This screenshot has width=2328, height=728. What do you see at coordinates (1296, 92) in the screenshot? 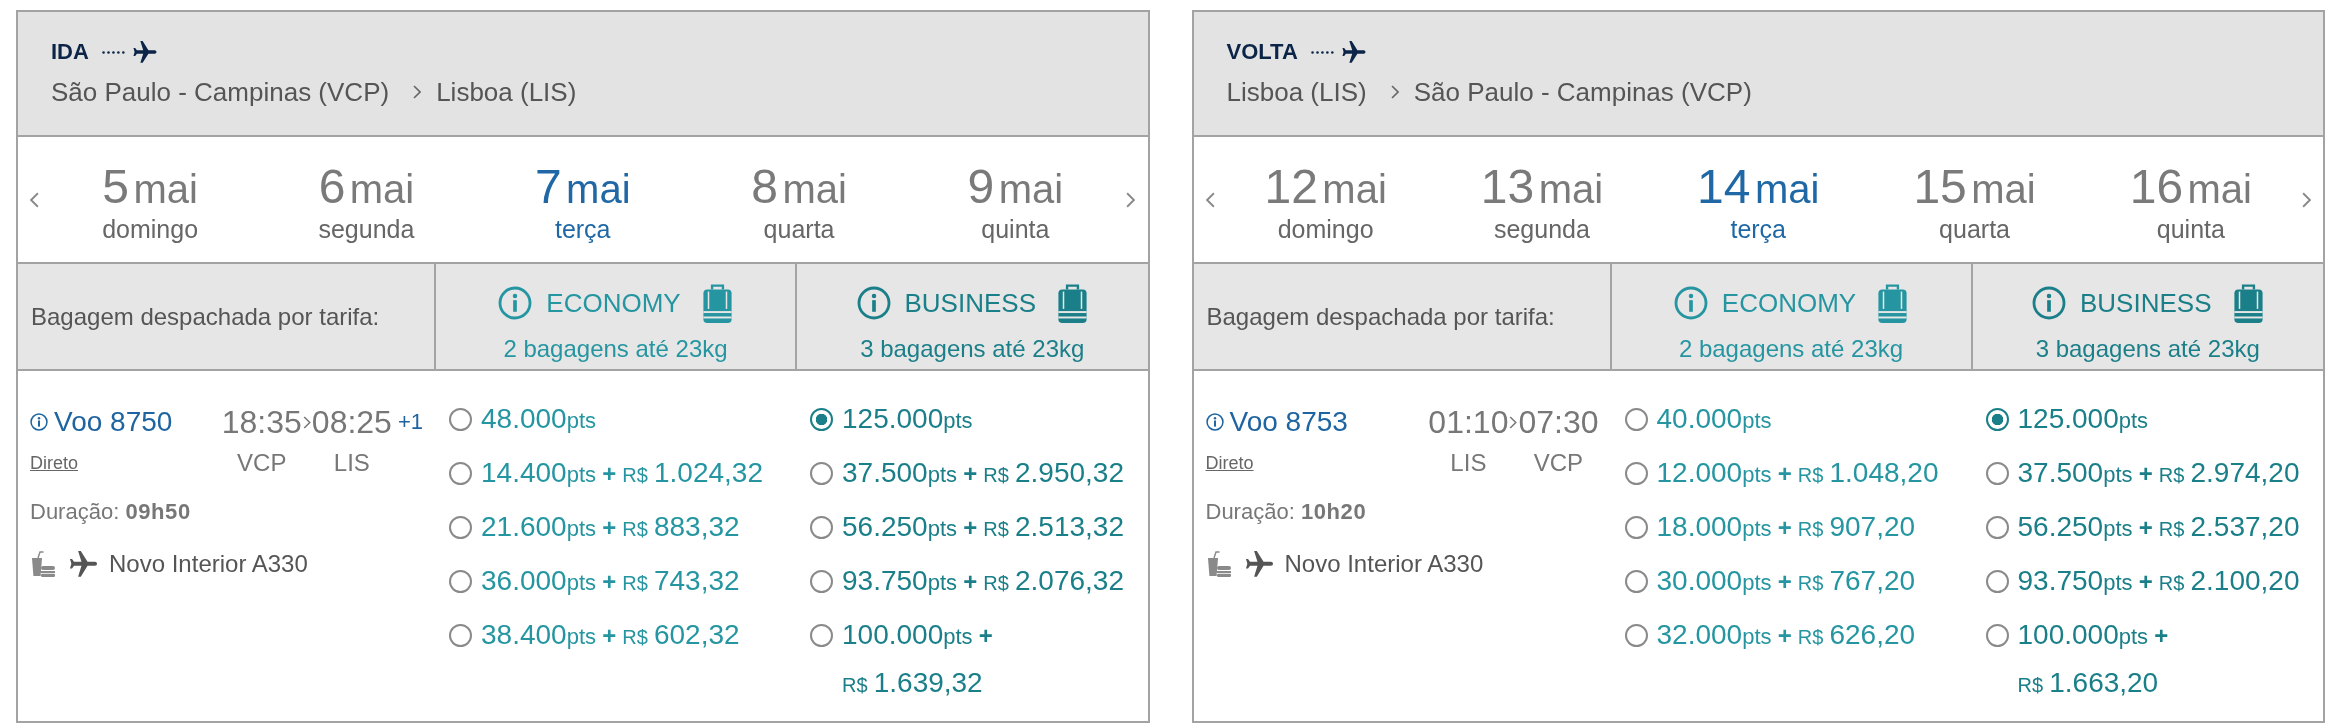
I see `origin-city: Lisboa (LIS)` at bounding box center [1296, 92].